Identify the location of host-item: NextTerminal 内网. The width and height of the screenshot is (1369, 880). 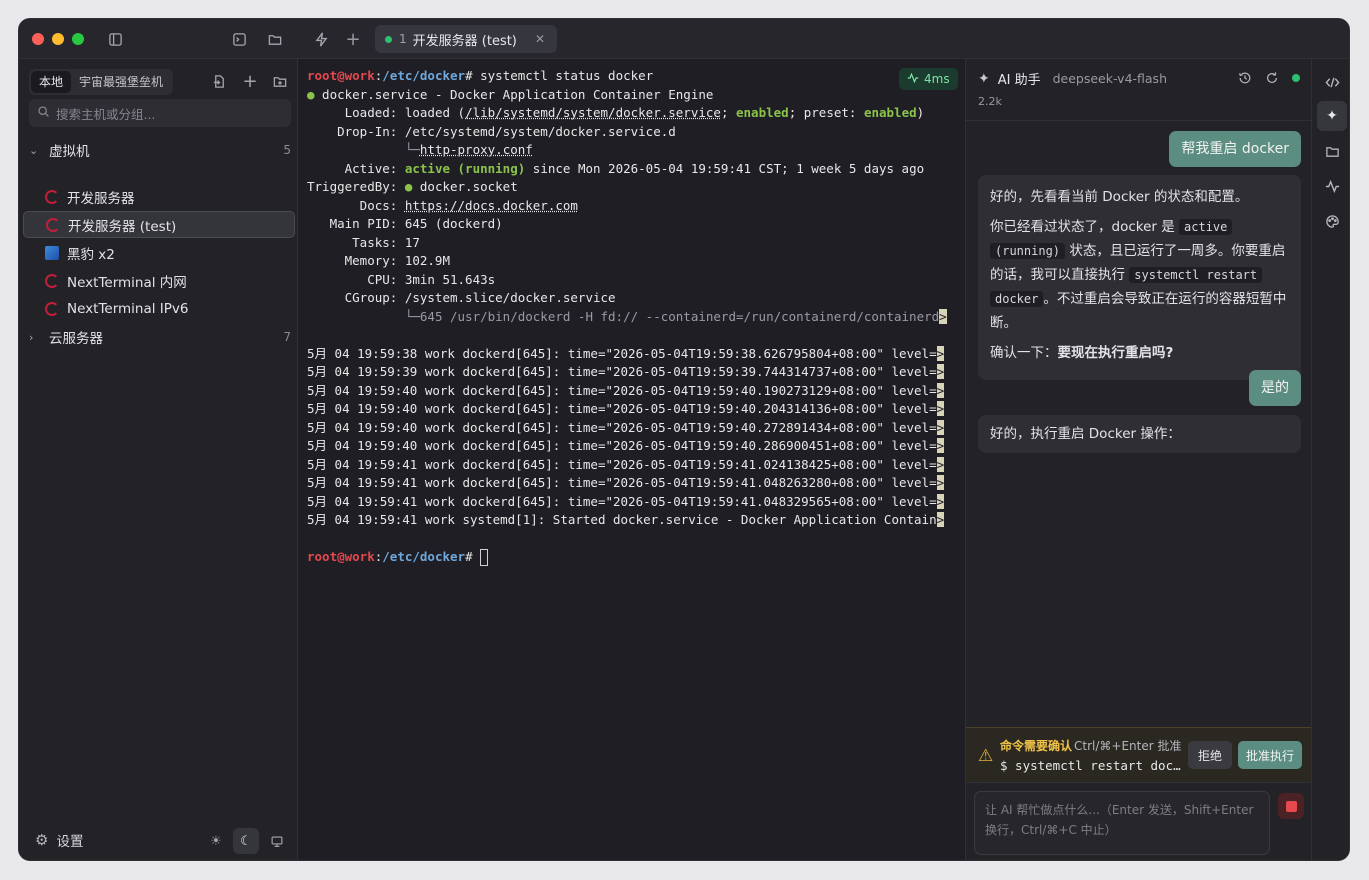
(159, 280).